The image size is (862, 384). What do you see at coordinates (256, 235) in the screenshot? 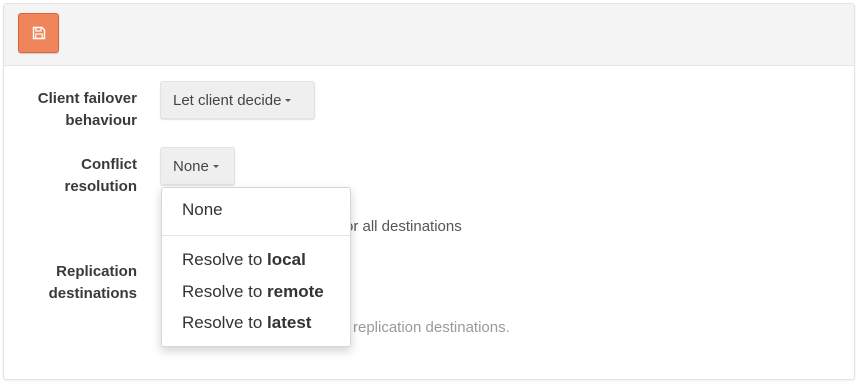
I see `menu-divider` at bounding box center [256, 235].